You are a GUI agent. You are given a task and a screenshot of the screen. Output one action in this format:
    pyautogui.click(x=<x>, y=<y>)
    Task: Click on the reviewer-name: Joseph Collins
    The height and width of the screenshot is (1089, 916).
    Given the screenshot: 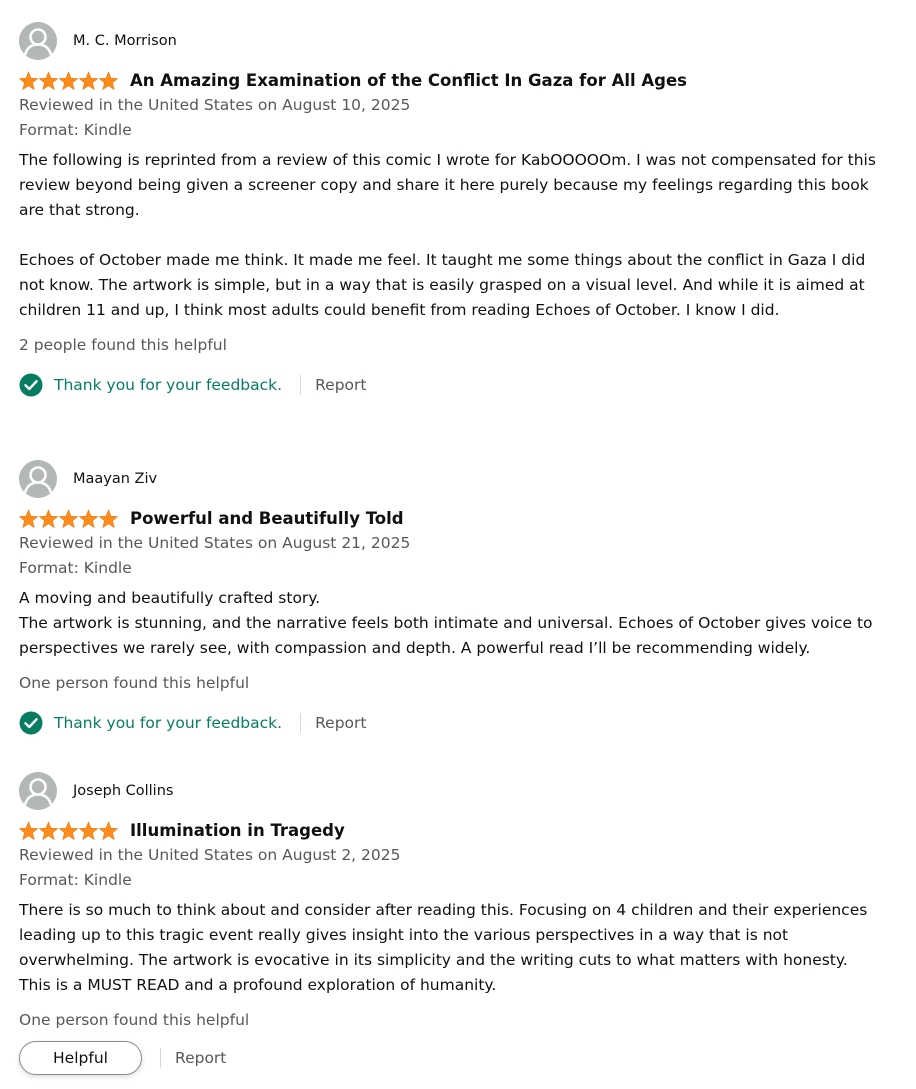 What is the action you would take?
    pyautogui.click(x=123, y=791)
    